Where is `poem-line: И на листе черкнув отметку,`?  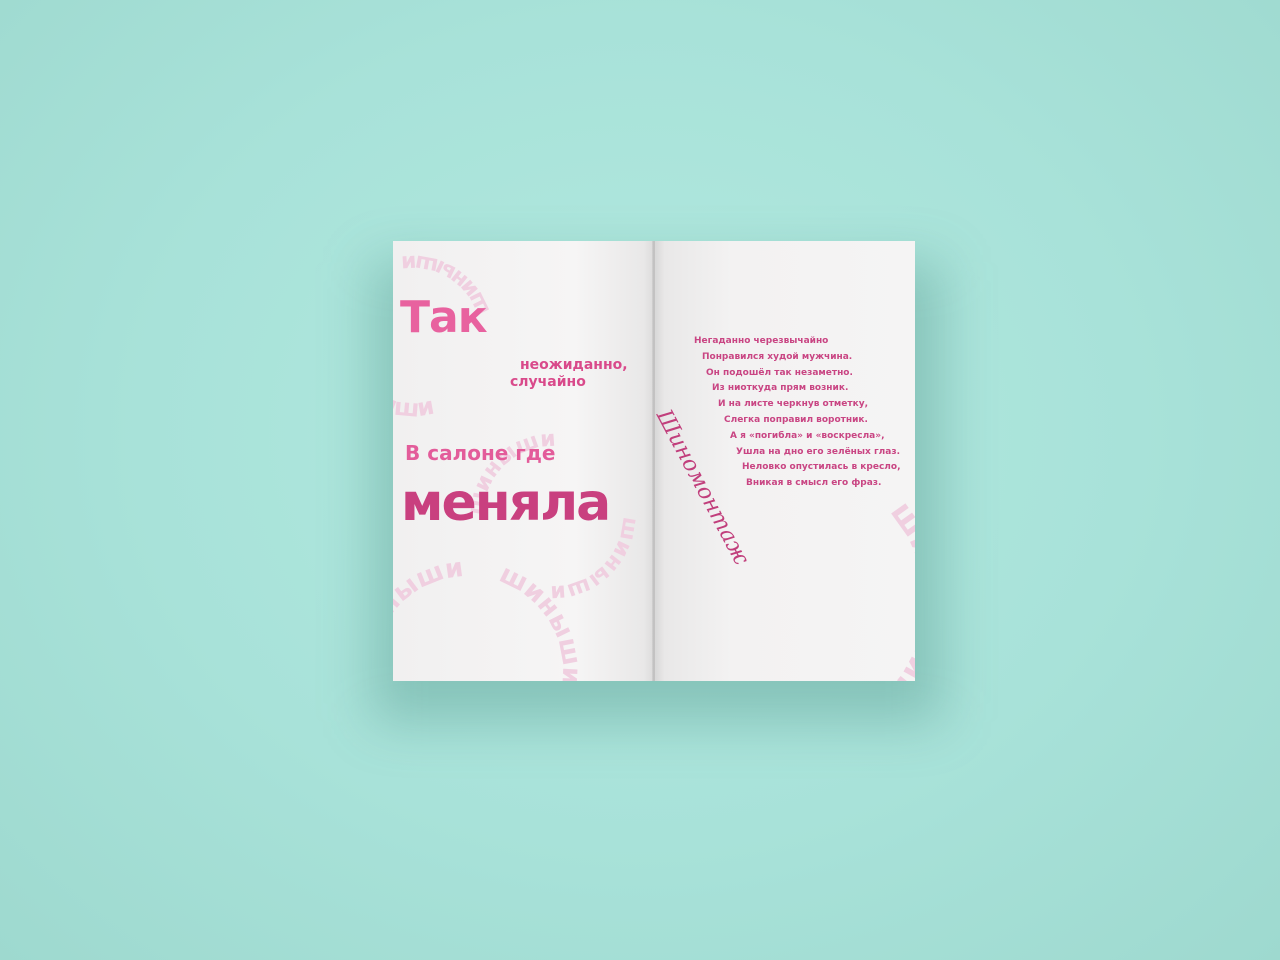 poem-line: И на листе черкнув отметку, is located at coordinates (793, 404).